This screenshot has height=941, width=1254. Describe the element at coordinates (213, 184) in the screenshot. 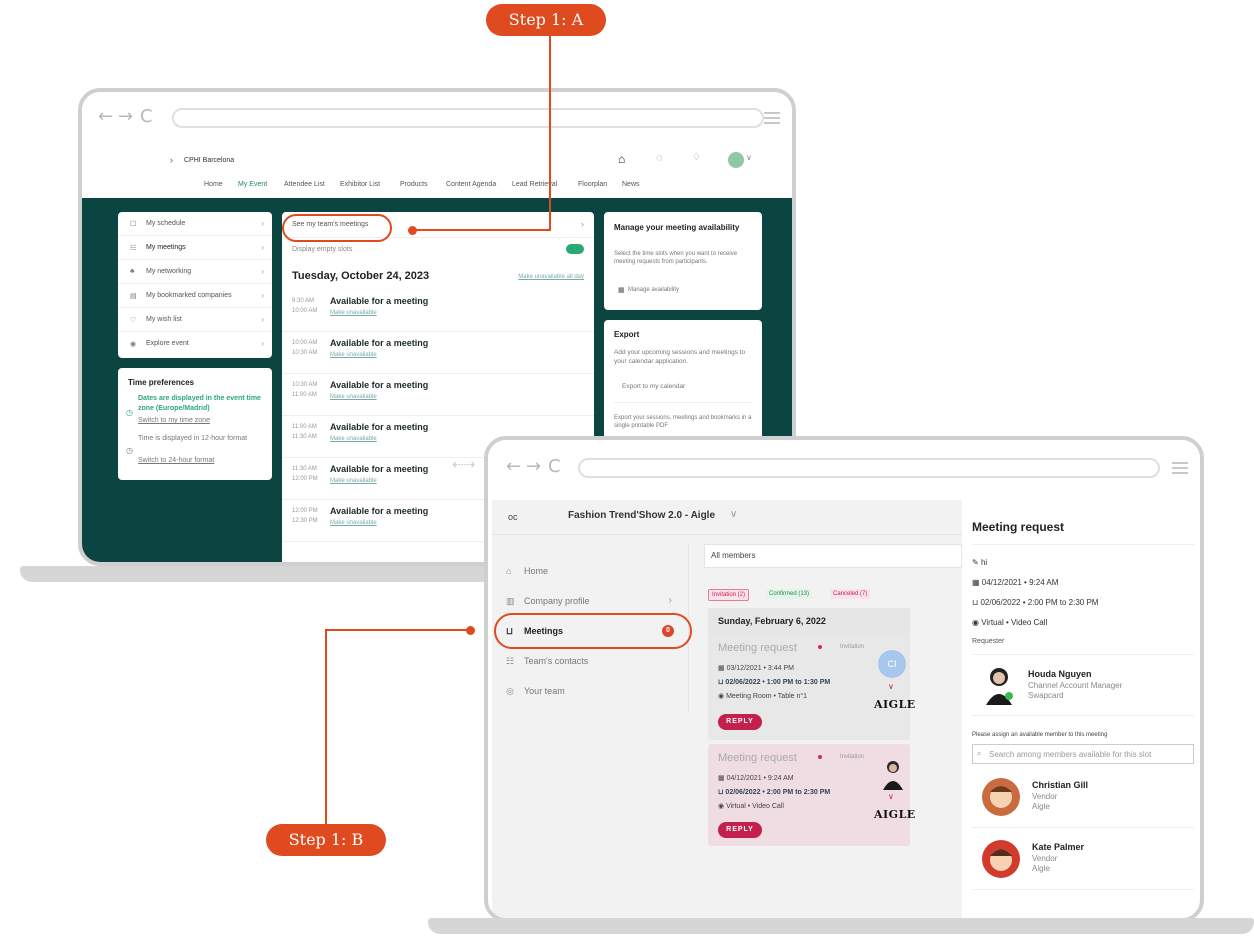

I see `menu-item-home: Home` at that location.